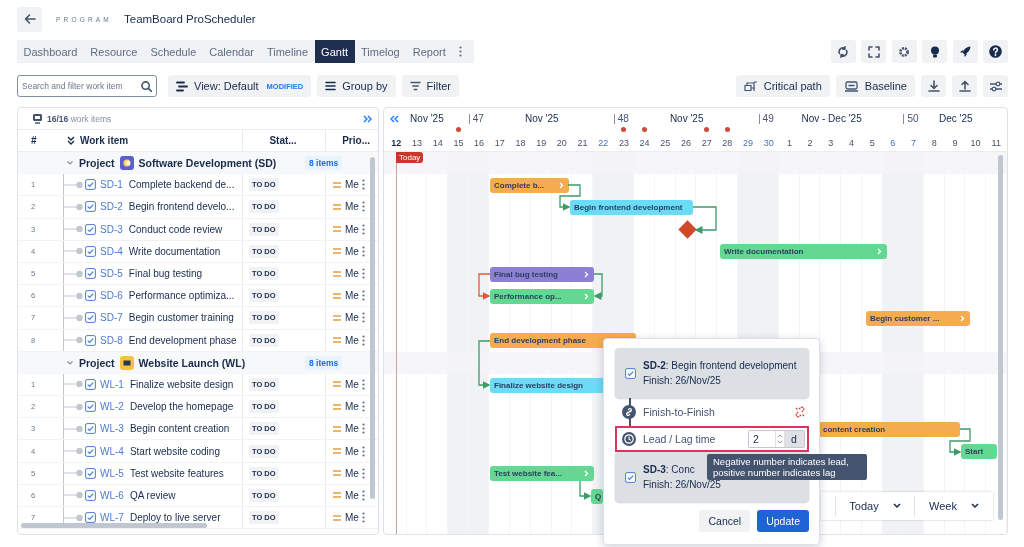  I want to click on collapse-all-icon, so click(71, 140).